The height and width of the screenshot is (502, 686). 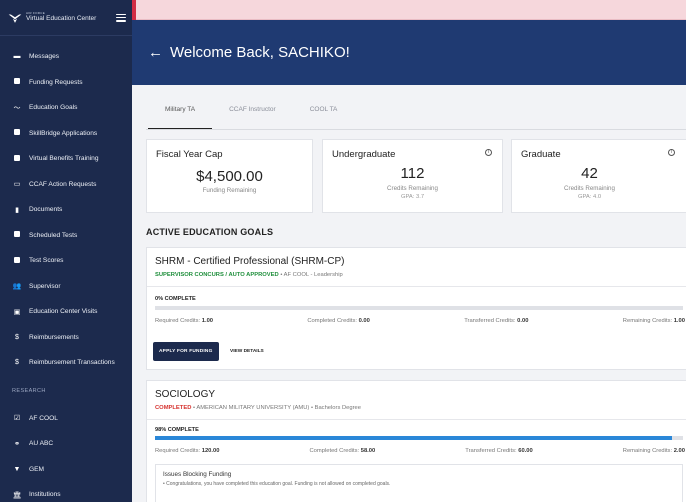 I want to click on research-heading: RESEARCH, so click(x=29, y=390).